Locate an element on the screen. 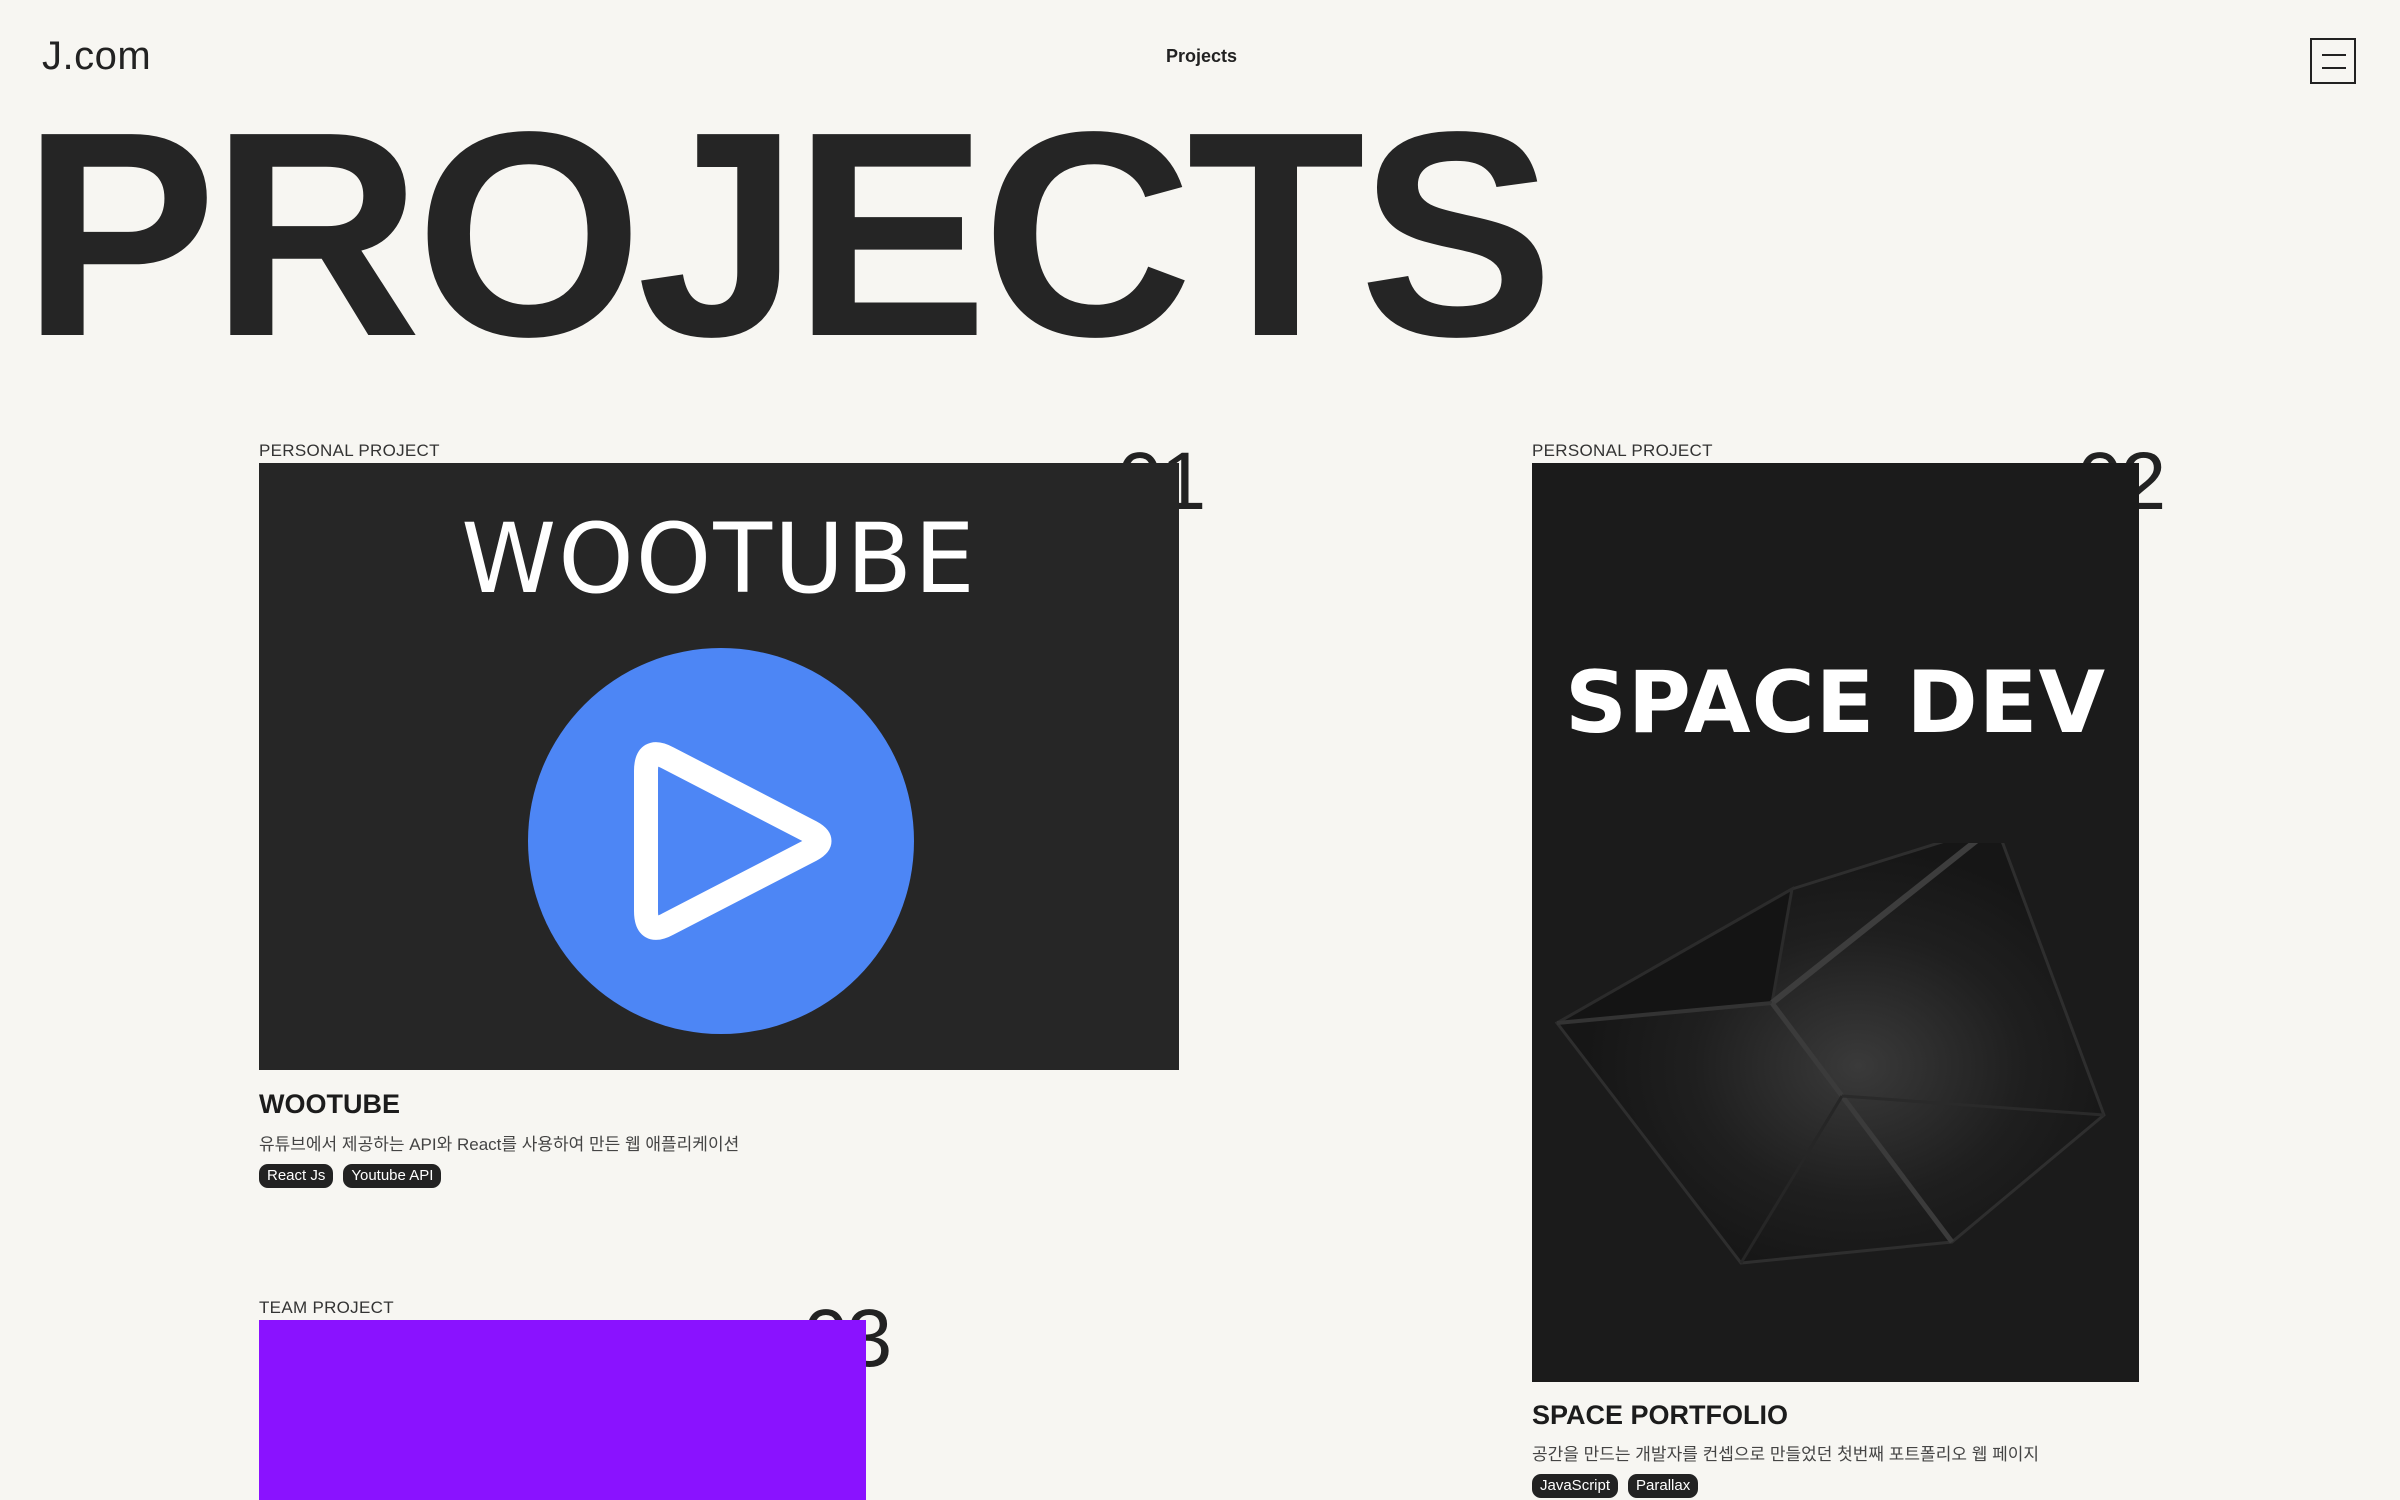 The height and width of the screenshot is (1500, 2400). tag: JavaScript is located at coordinates (1575, 1486).